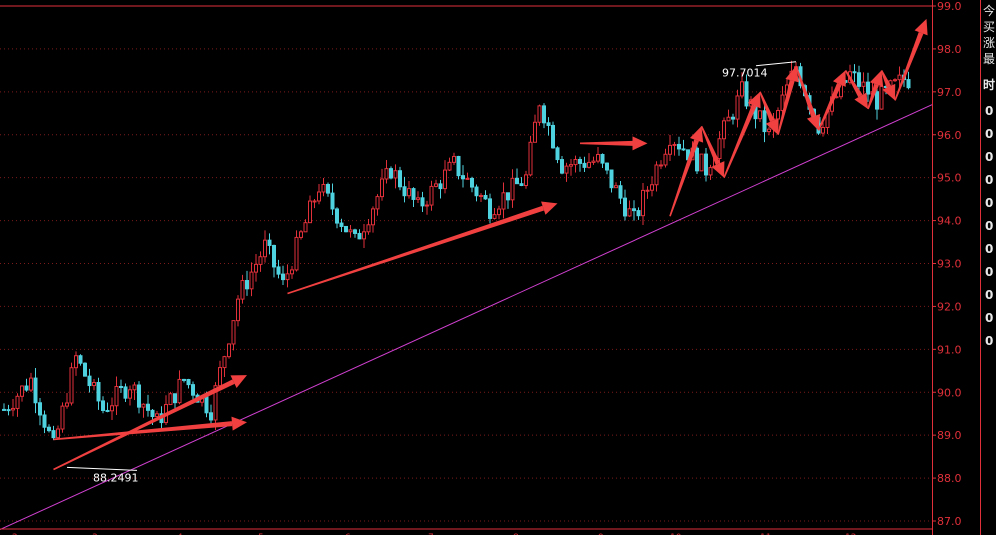 The image size is (996, 535). What do you see at coordinates (949, 349) in the screenshot?
I see `y-tick-label: 91.0` at bounding box center [949, 349].